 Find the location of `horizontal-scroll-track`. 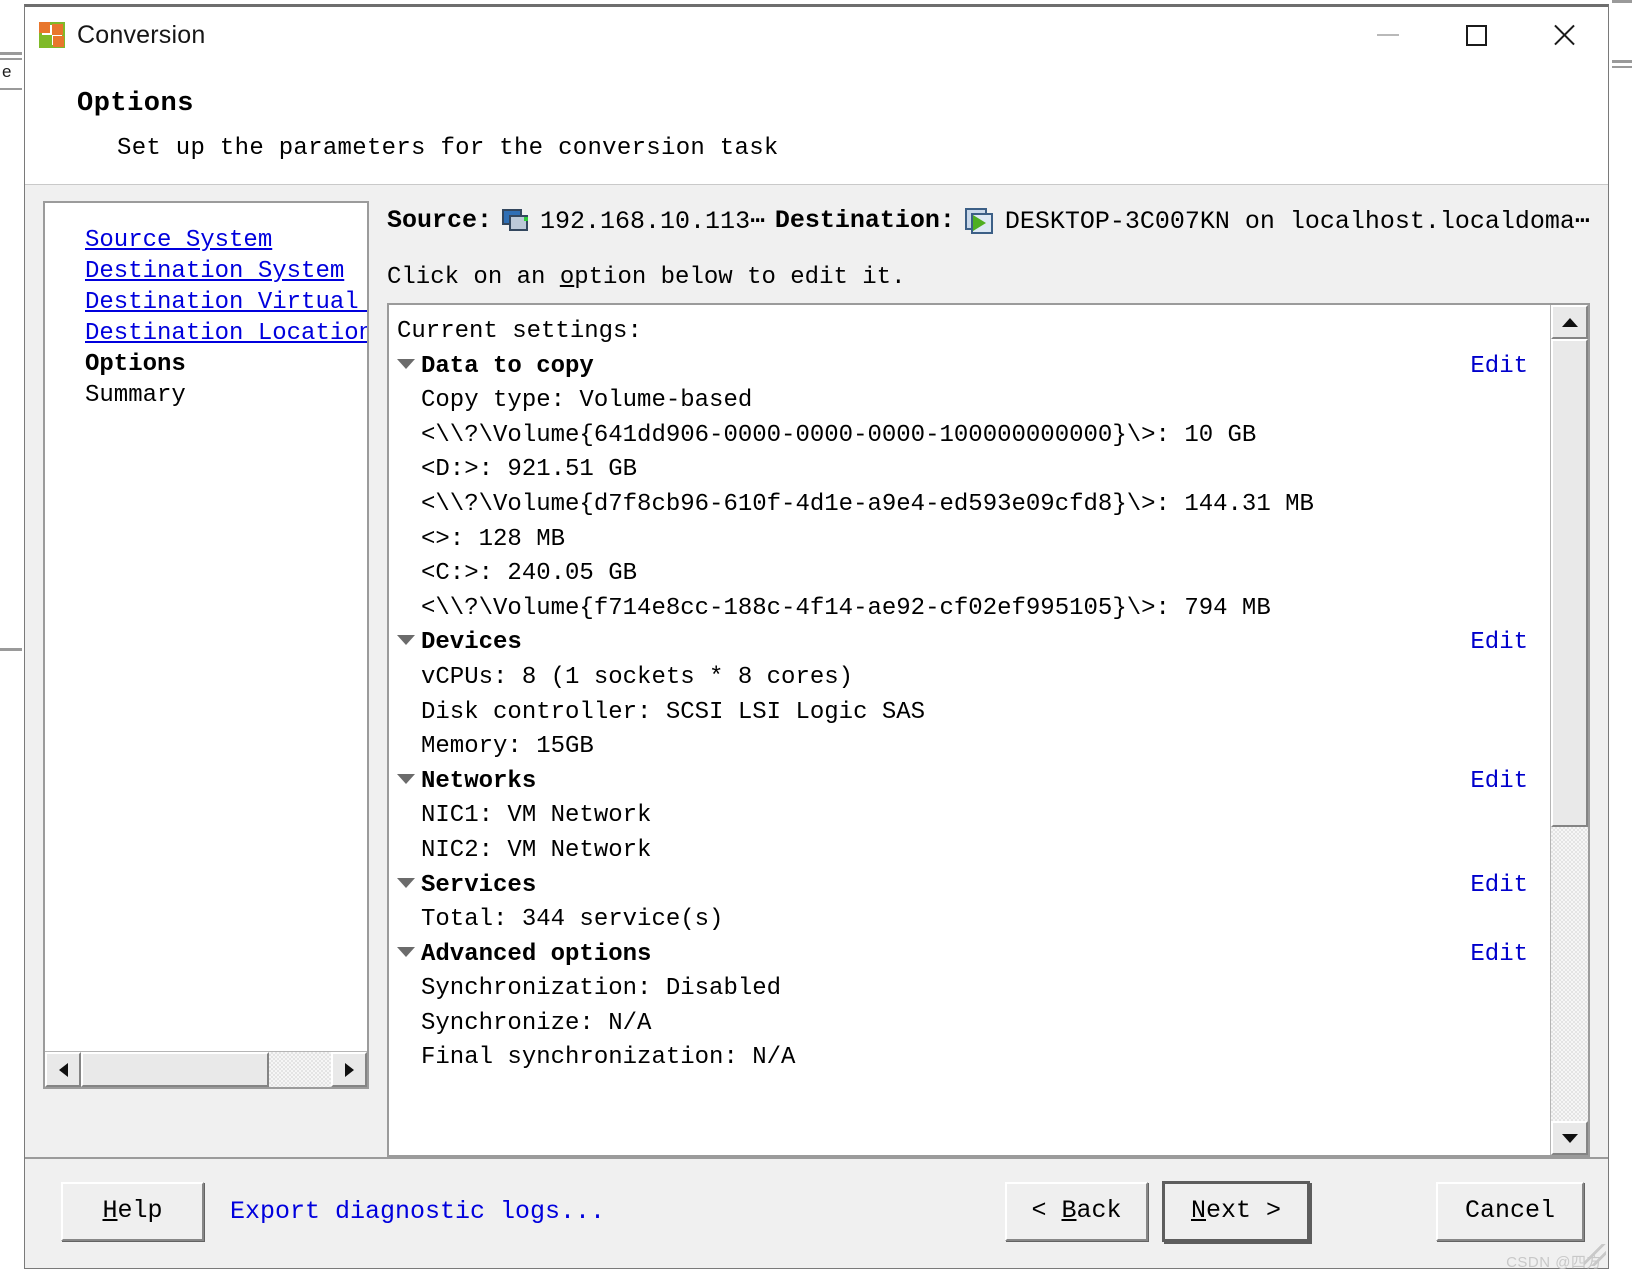

horizontal-scroll-track is located at coordinates (300, 1069).